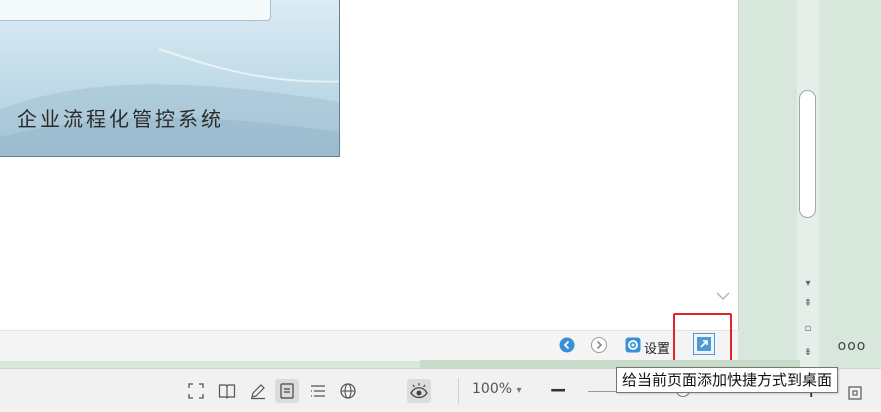  What do you see at coordinates (855, 395) in the screenshot?
I see `fit-window-icon` at bounding box center [855, 395].